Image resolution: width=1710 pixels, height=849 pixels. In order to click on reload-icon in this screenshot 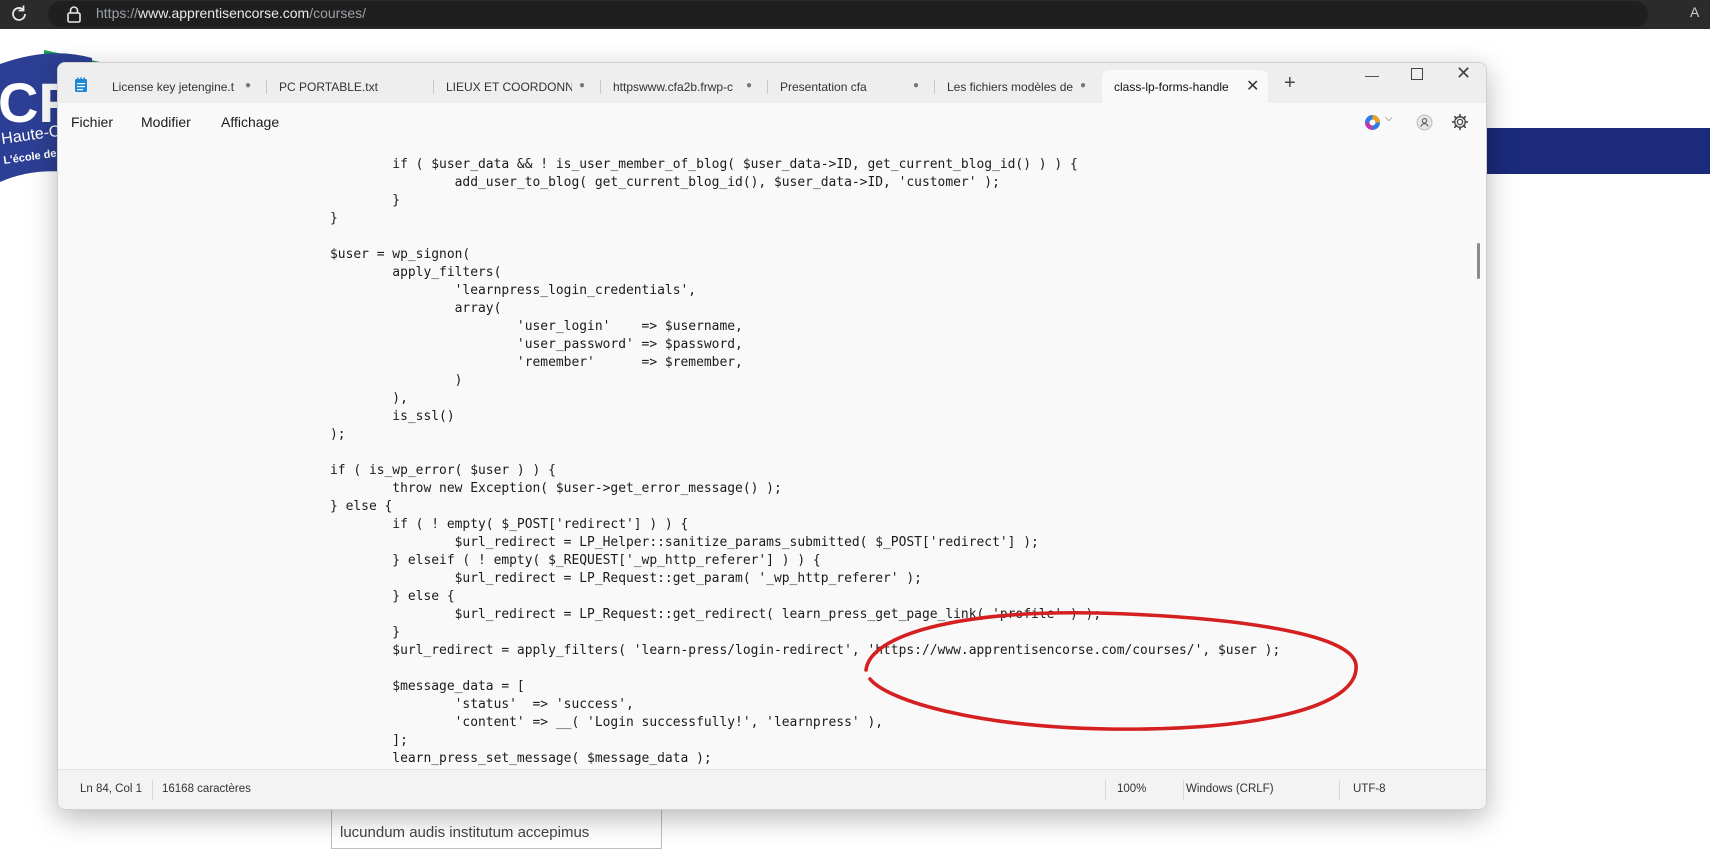, I will do `click(19, 14)`.